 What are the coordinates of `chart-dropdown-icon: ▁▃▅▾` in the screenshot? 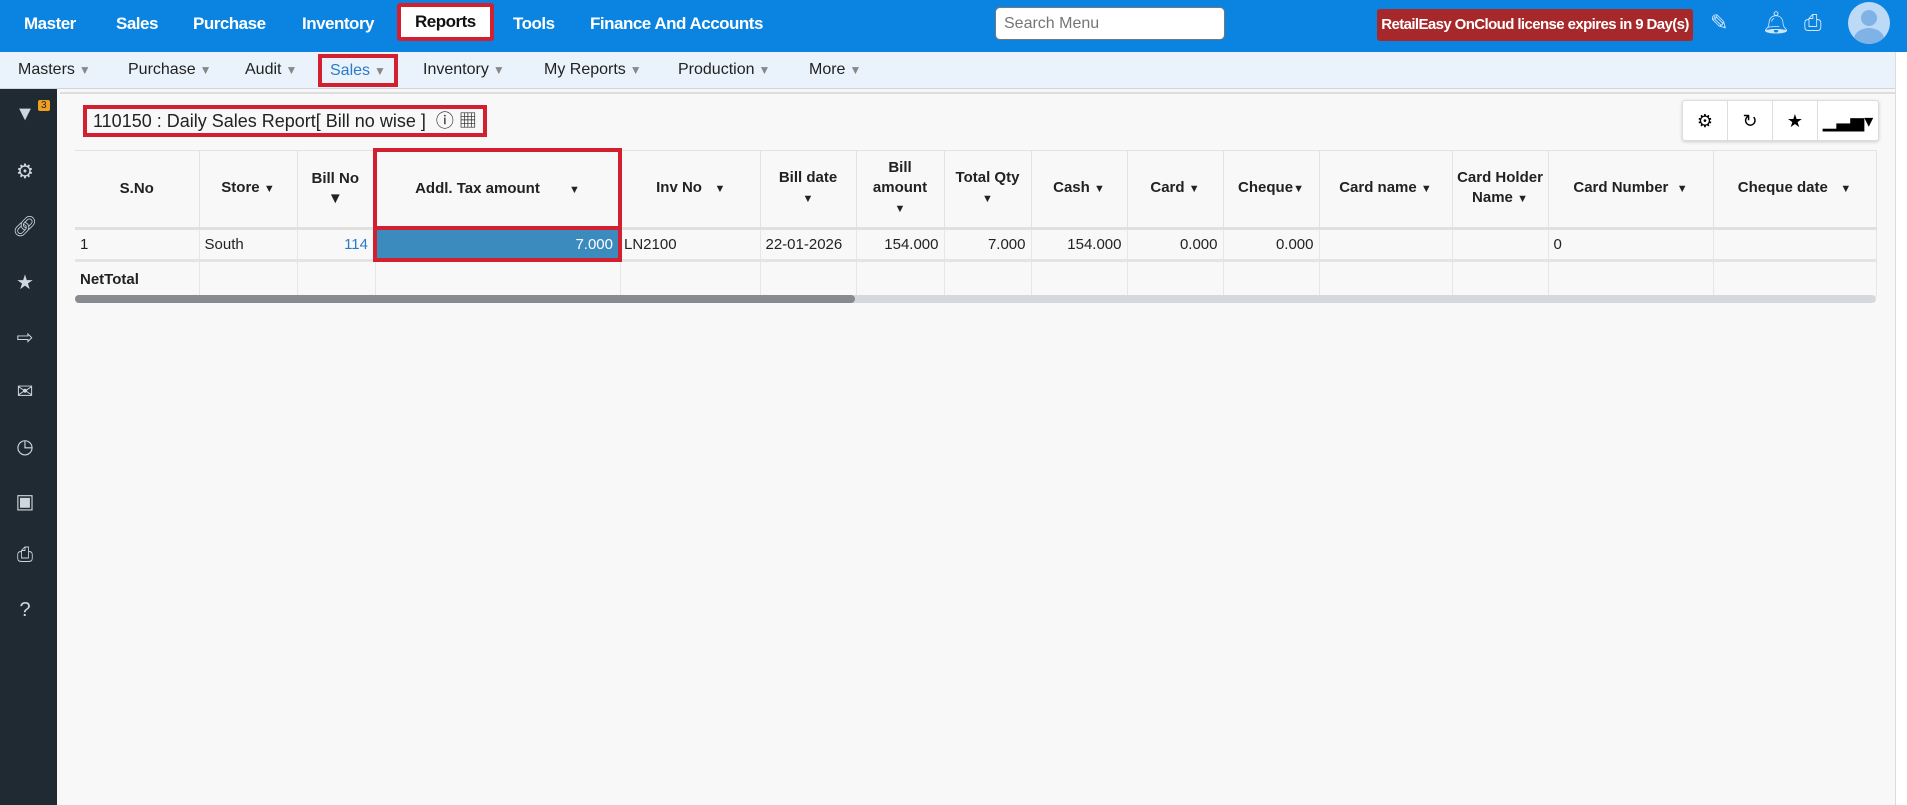 It's located at (1848, 120).